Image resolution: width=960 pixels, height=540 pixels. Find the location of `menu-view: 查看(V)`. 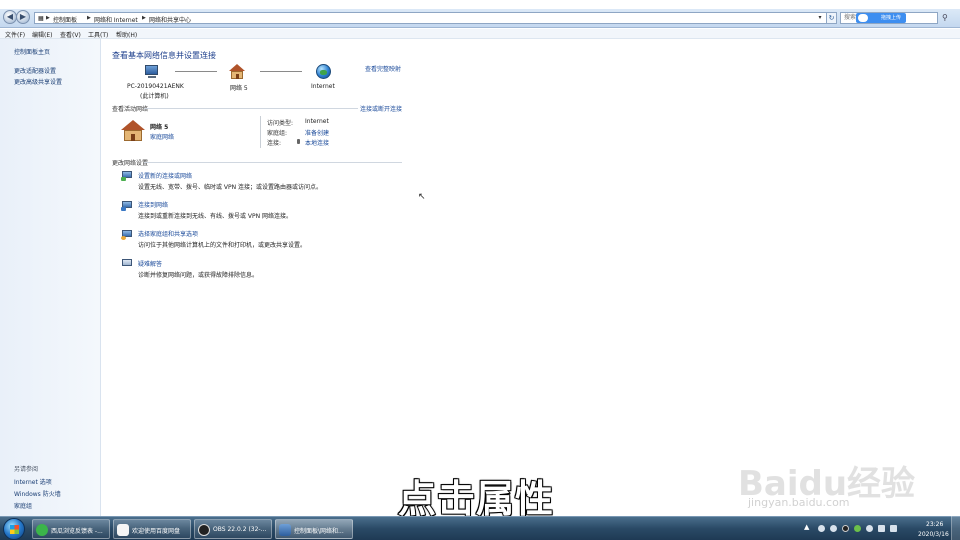

menu-view: 查看(V) is located at coordinates (70, 34).